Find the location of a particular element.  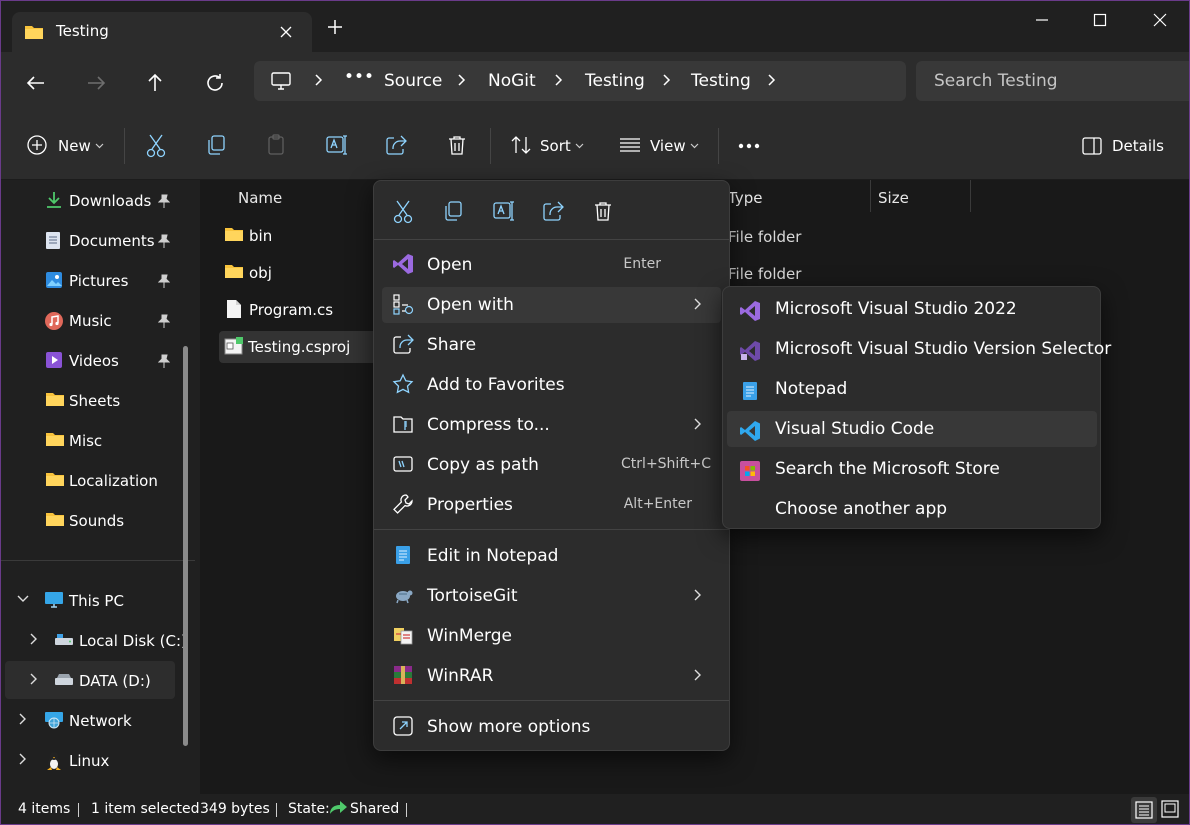

column-header-size: Size is located at coordinates (893, 198).